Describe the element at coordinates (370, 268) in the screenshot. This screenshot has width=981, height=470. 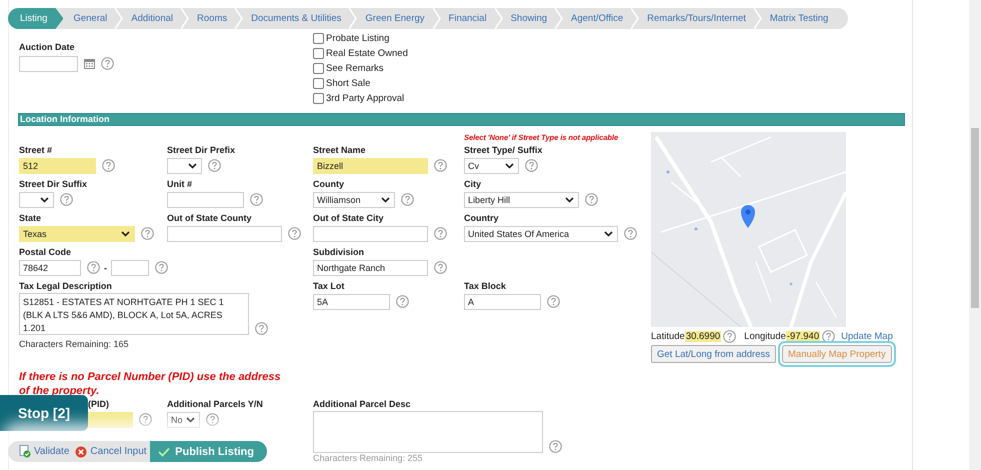
I see `text-field: Northgate Ranch` at that location.